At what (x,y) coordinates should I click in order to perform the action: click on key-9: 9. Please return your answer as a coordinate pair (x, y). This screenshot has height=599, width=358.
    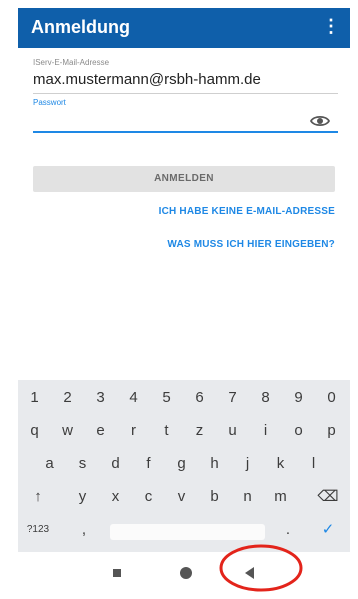
    Looking at the image, I should click on (298, 398).